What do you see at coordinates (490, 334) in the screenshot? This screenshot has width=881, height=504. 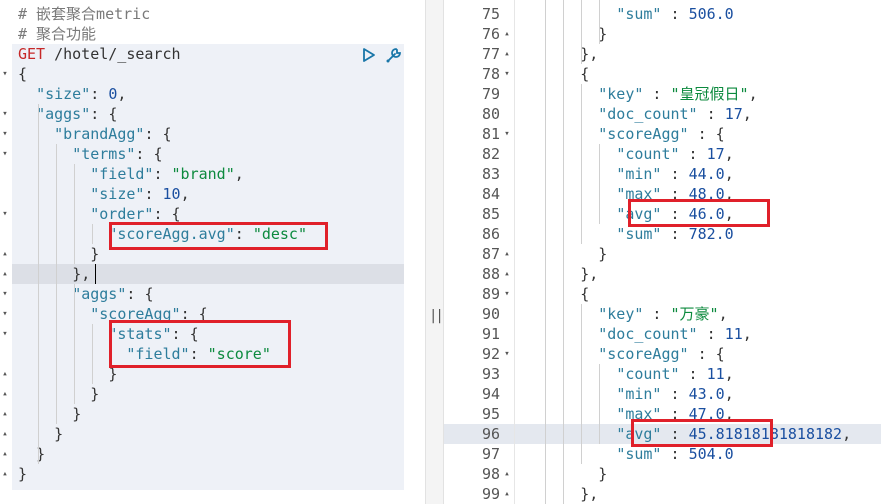 I see `line-number: 91` at bounding box center [490, 334].